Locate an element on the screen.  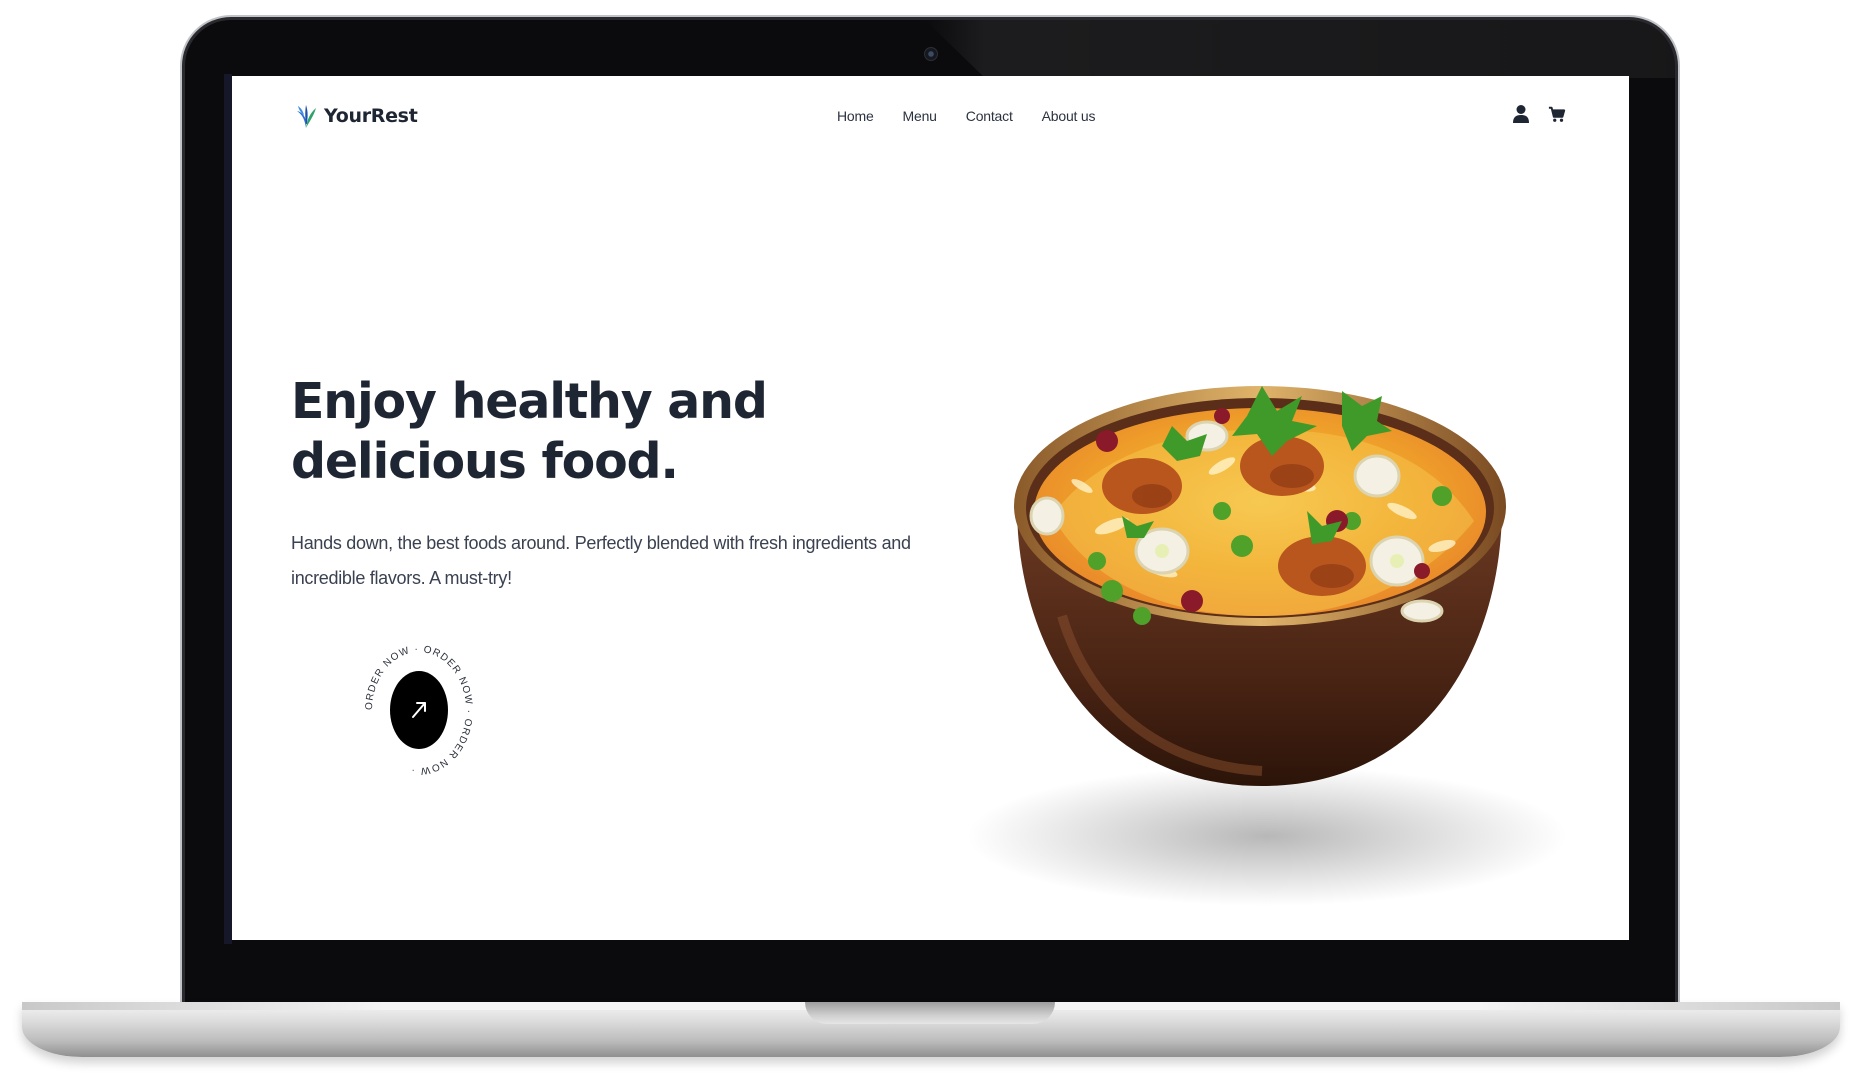
user-icon is located at coordinates (1521, 114).